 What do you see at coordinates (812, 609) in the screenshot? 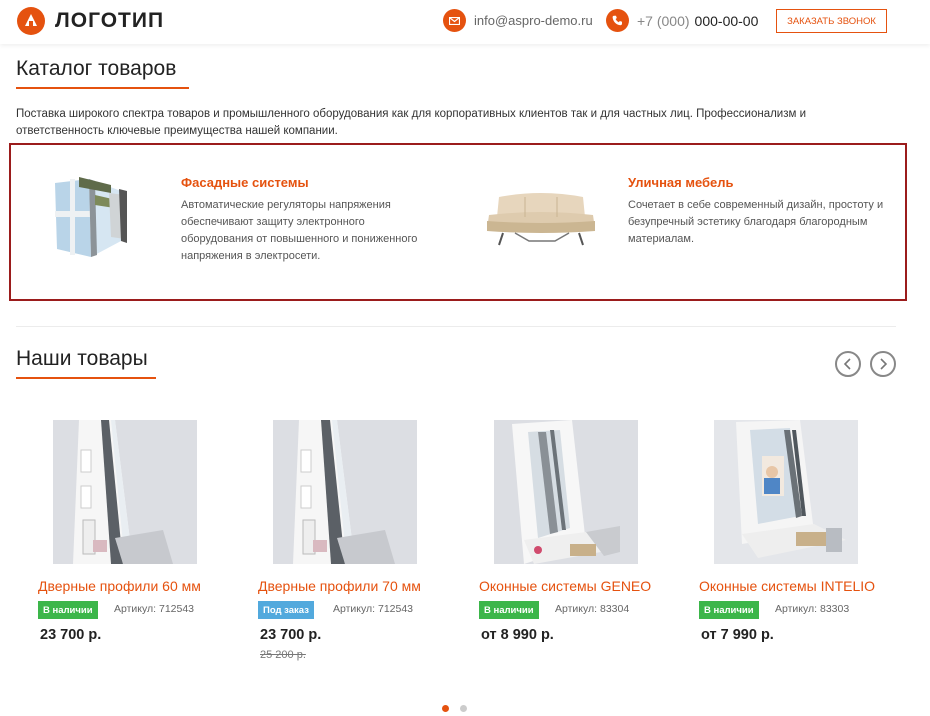
I see `product-sku: Артикул: 83303` at bounding box center [812, 609].